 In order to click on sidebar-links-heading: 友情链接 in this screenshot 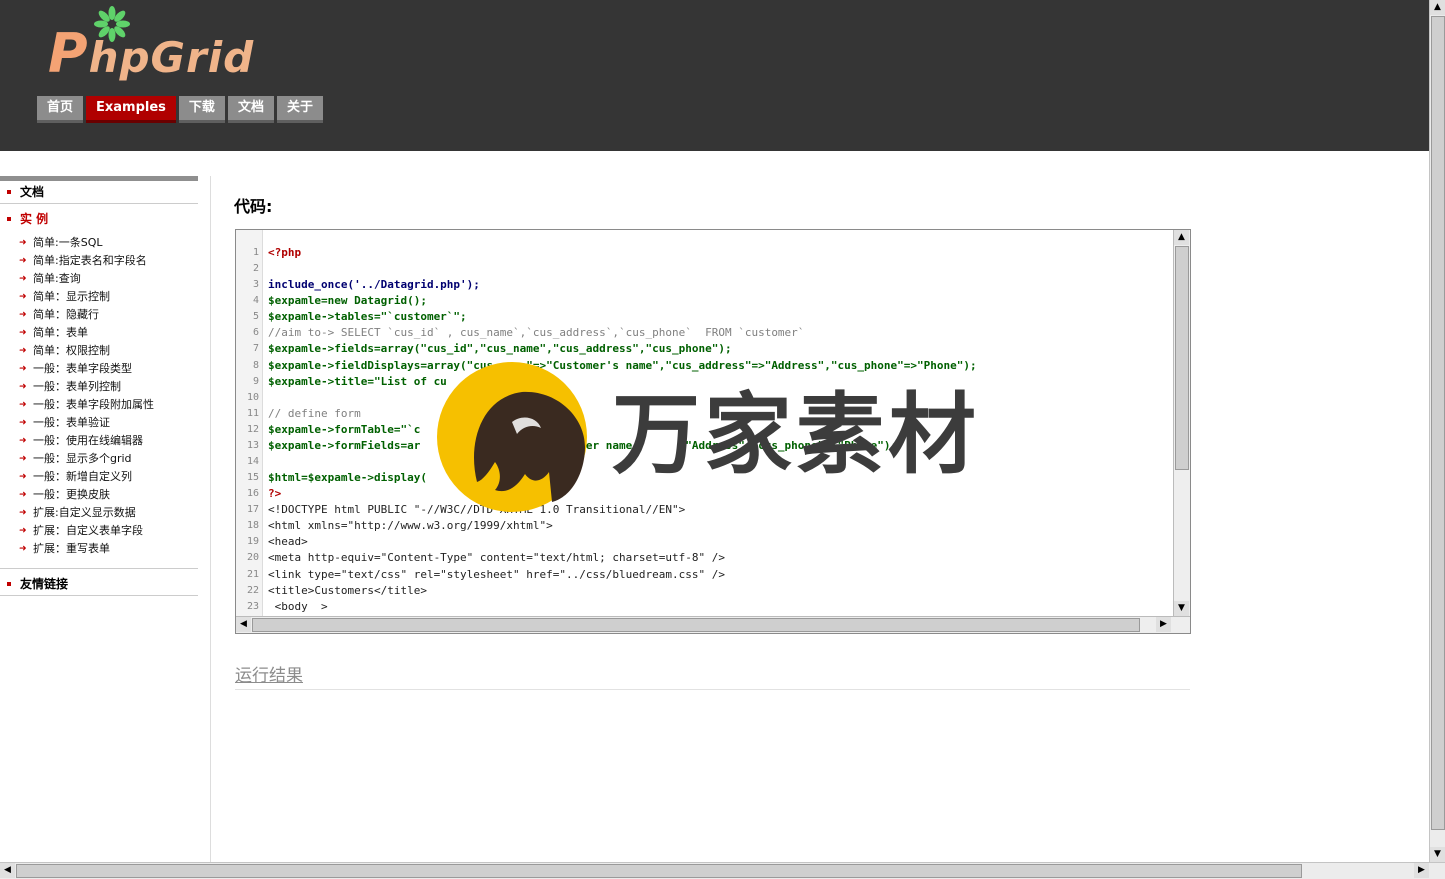, I will do `click(99, 584)`.